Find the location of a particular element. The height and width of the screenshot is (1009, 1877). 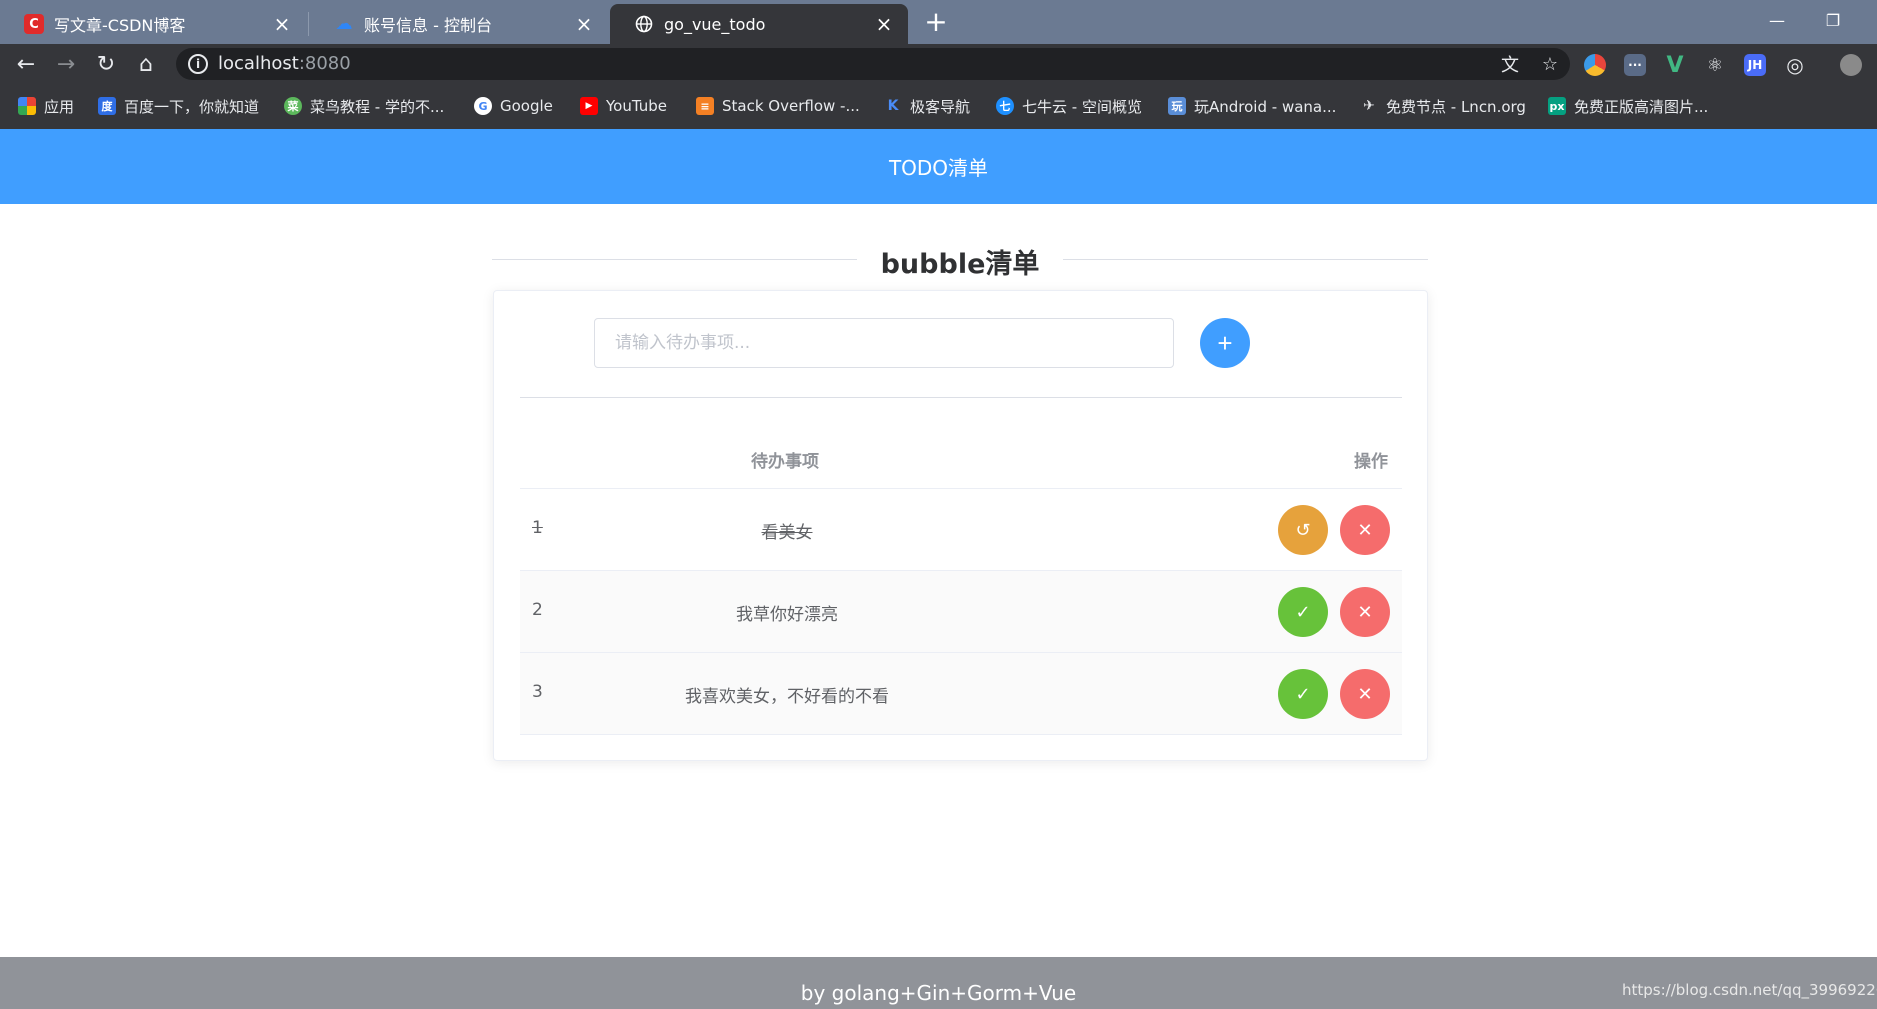

bookmark-lncn: ✈ 免费节点 - Lncn.org is located at coordinates (1443, 106).